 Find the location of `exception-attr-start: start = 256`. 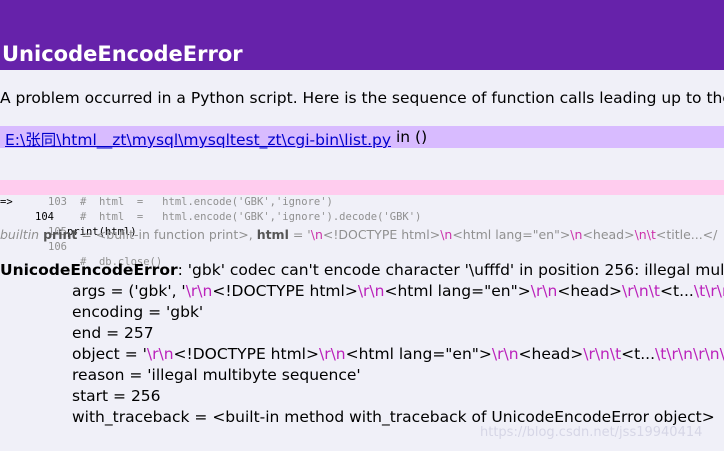

exception-attr-start: start = 256 is located at coordinates (116, 396).